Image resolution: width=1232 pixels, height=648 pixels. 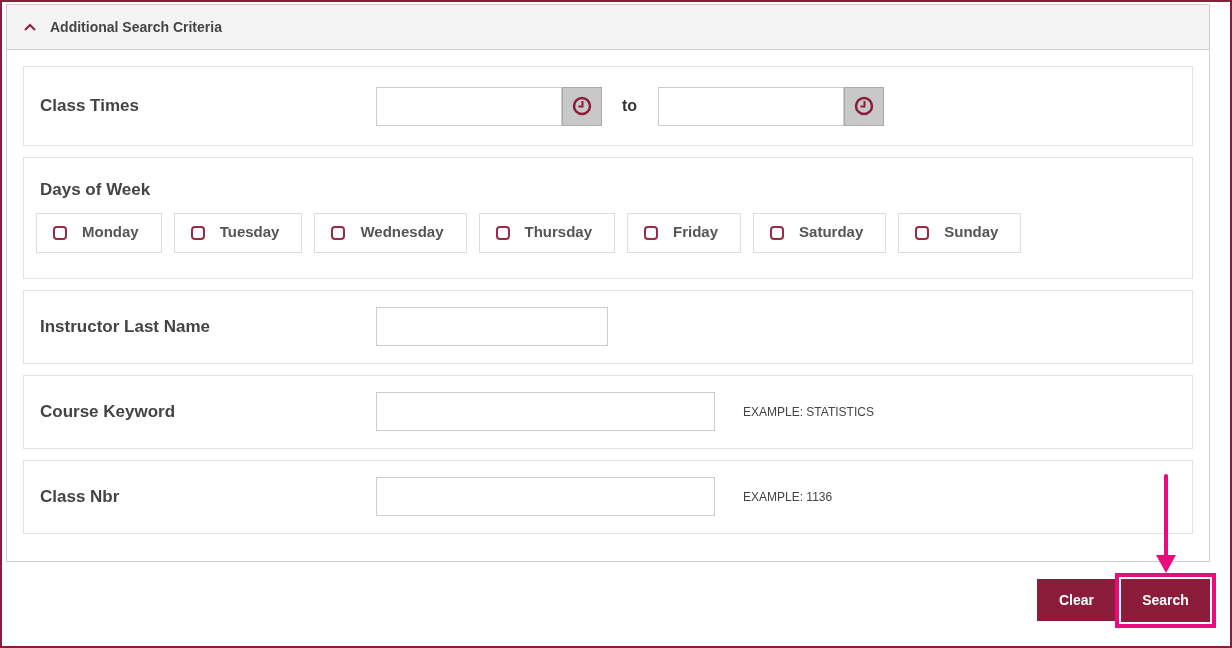 I want to click on example-hint: EXAMPLE: STATISTICS, so click(x=808, y=412).